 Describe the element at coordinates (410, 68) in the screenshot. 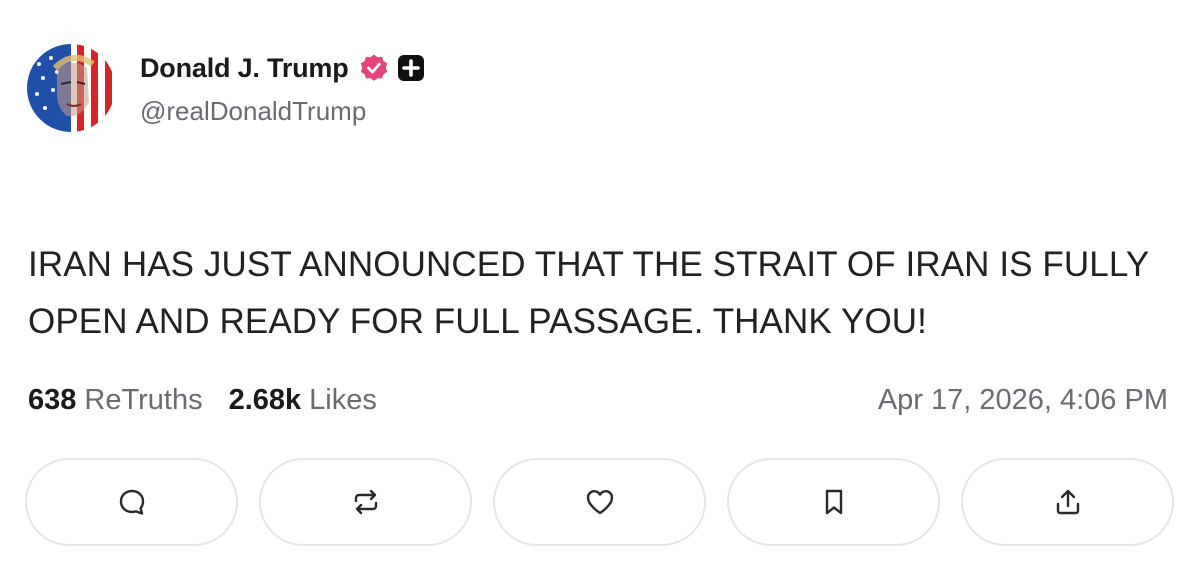

I see `plus-badge-icon` at that location.